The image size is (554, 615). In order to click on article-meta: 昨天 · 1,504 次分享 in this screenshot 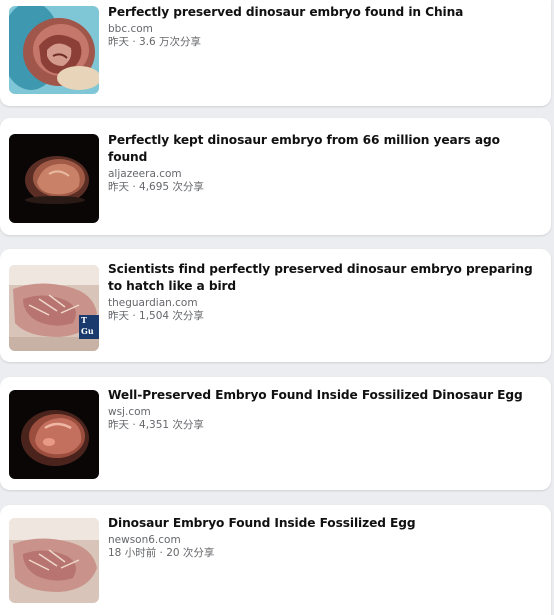, I will do `click(156, 316)`.